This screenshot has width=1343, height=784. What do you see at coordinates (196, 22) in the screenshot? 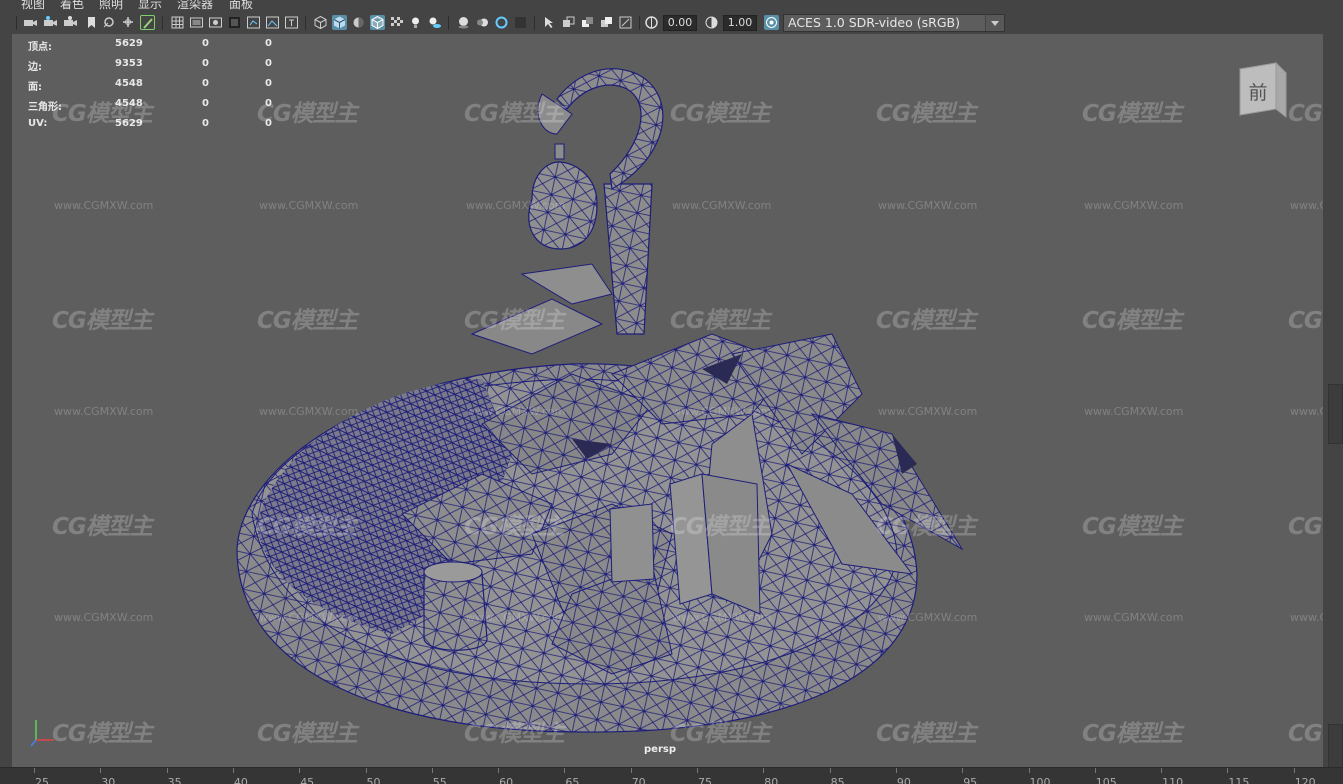
I see `film-gate-icon` at bounding box center [196, 22].